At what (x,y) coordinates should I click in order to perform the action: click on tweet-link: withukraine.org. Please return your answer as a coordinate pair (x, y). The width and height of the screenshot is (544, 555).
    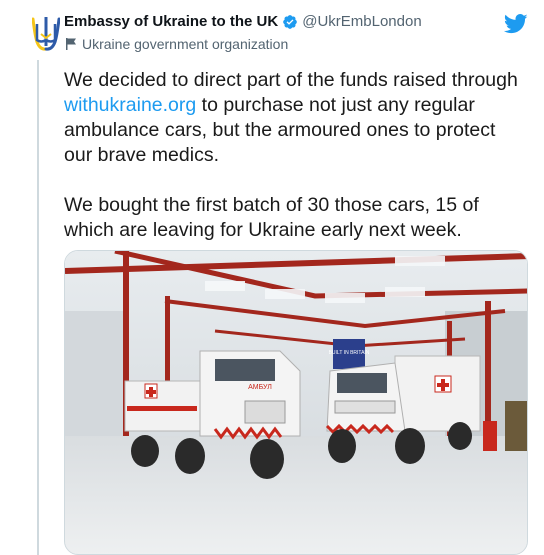
    Looking at the image, I should click on (130, 105).